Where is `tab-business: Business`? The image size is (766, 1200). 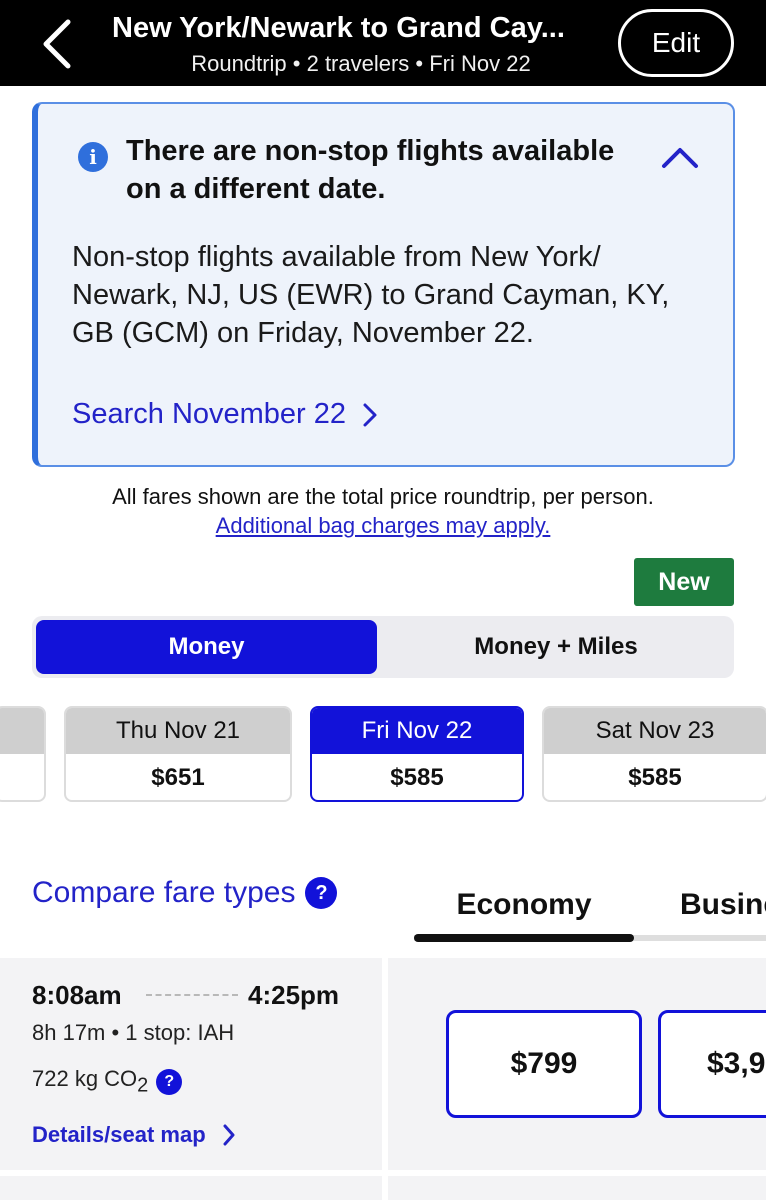 tab-business: Business is located at coordinates (723, 905).